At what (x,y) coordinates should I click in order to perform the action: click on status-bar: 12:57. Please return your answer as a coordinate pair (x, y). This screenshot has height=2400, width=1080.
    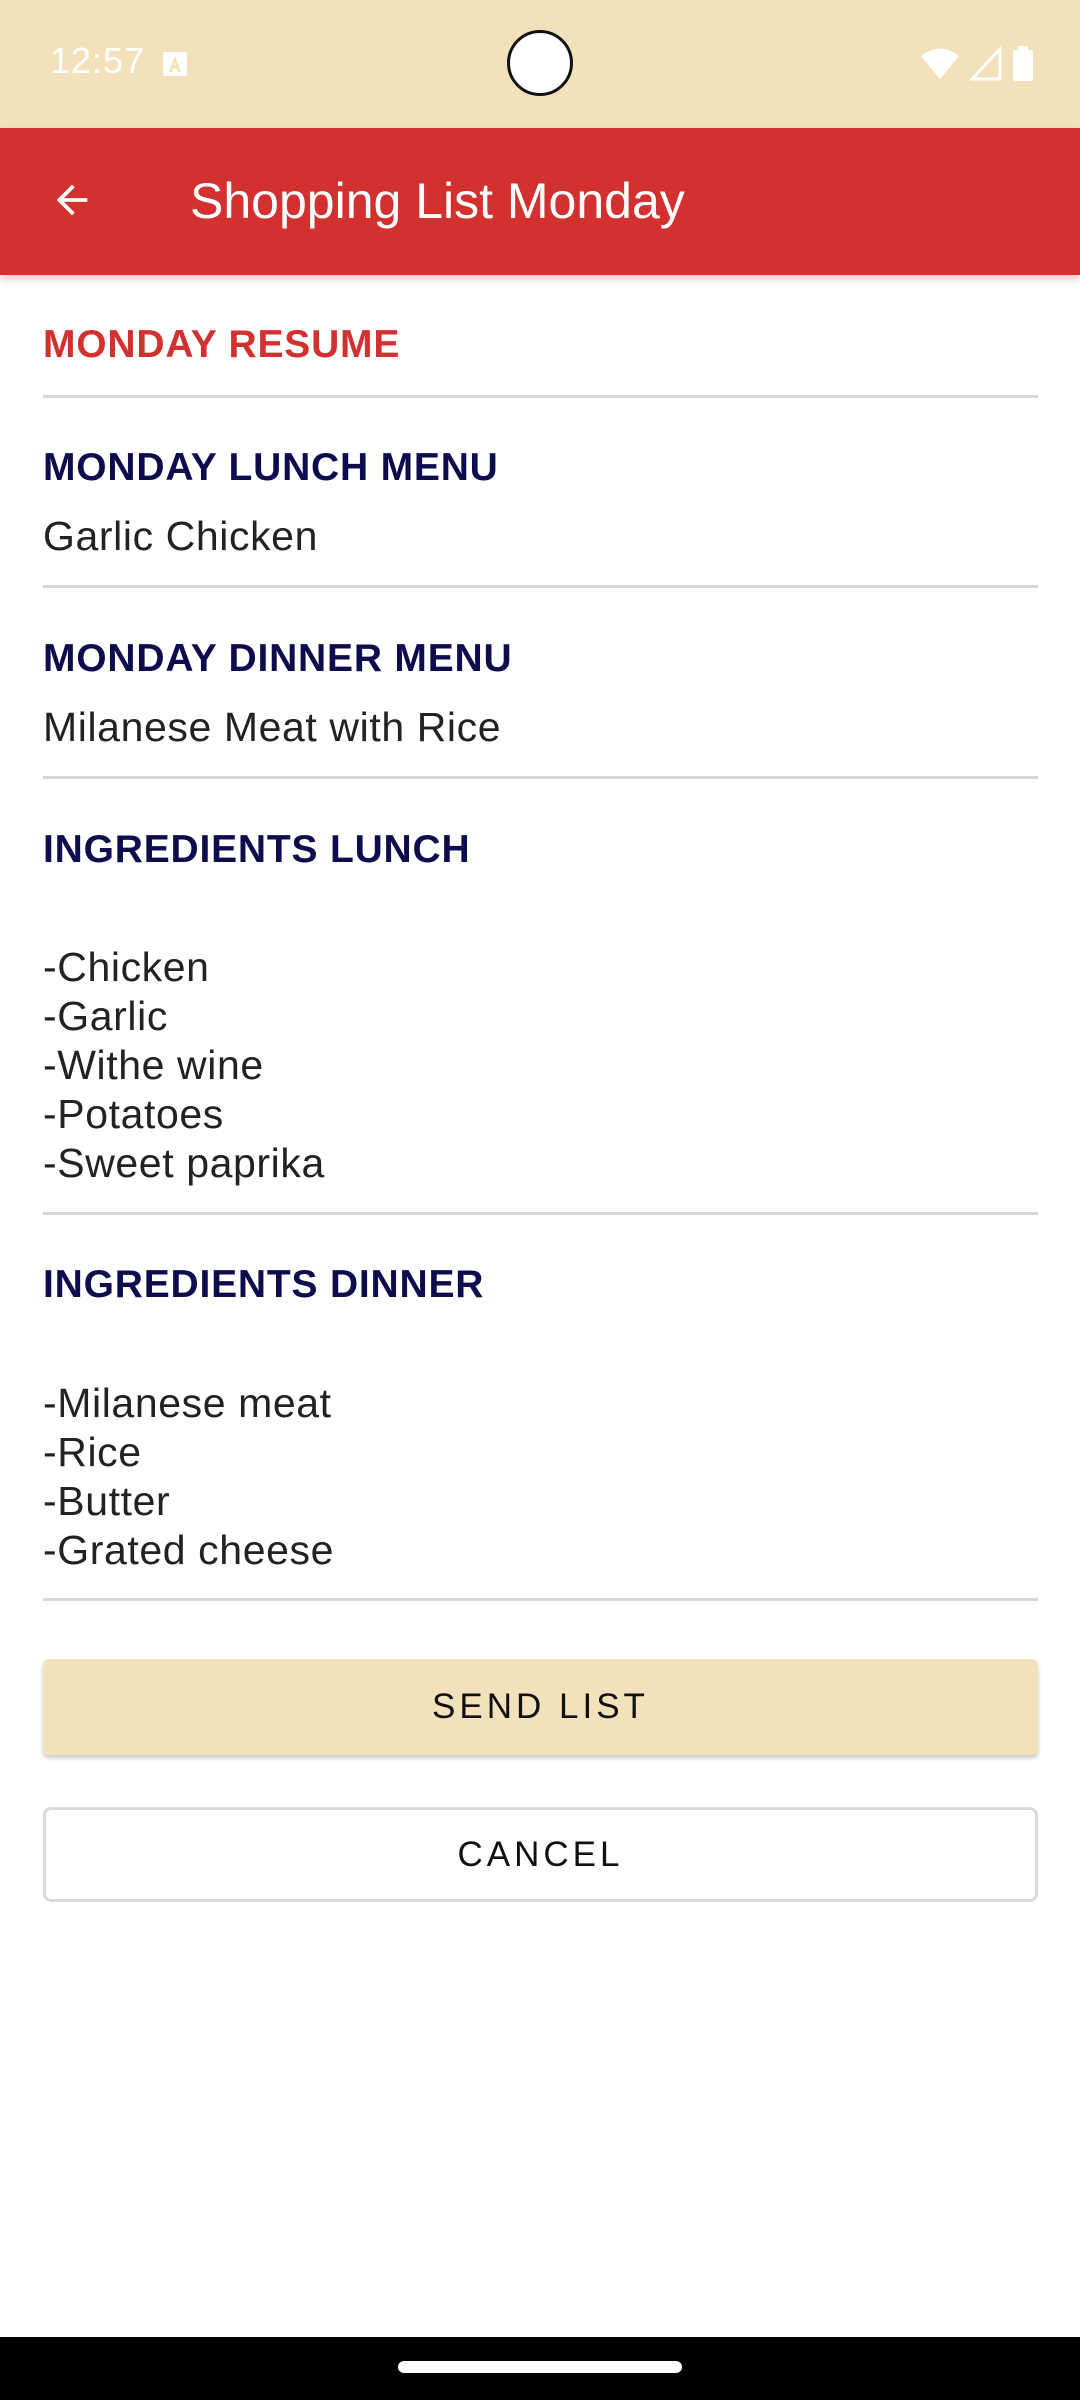
    Looking at the image, I should click on (540, 64).